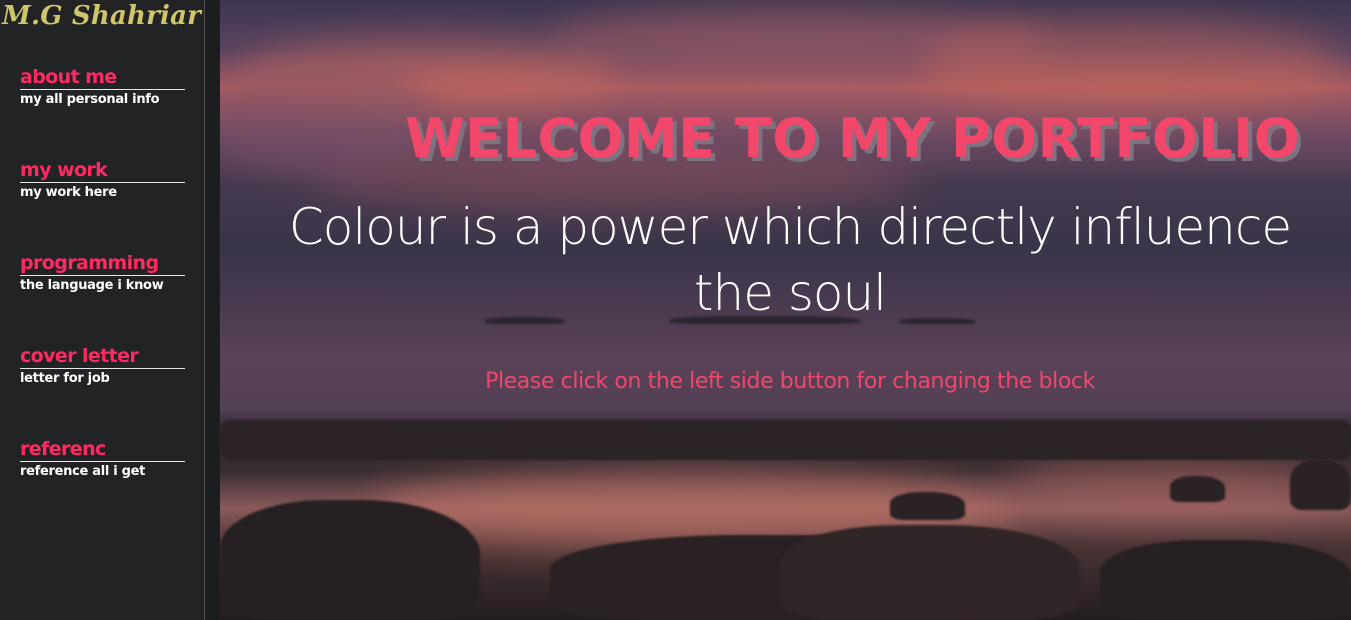 This screenshot has height=620, width=1351. I want to click on nav-item-reference: referenc reference all i get, so click(102, 460).